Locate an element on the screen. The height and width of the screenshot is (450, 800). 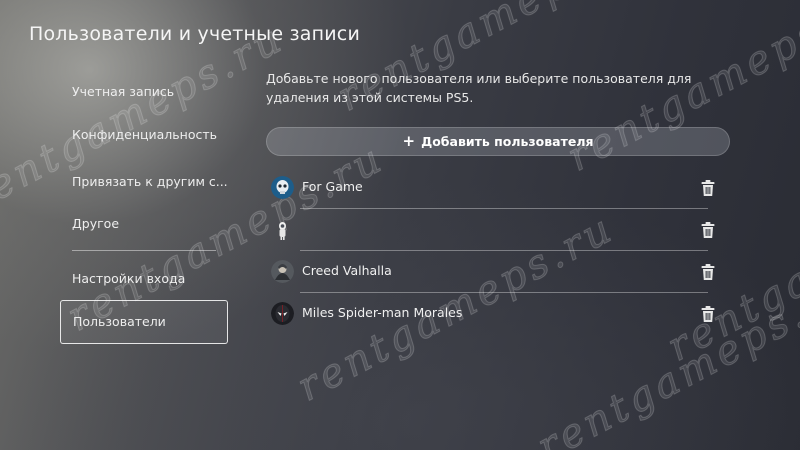
user-name: Miles Spider-man Morales is located at coordinates (382, 312).